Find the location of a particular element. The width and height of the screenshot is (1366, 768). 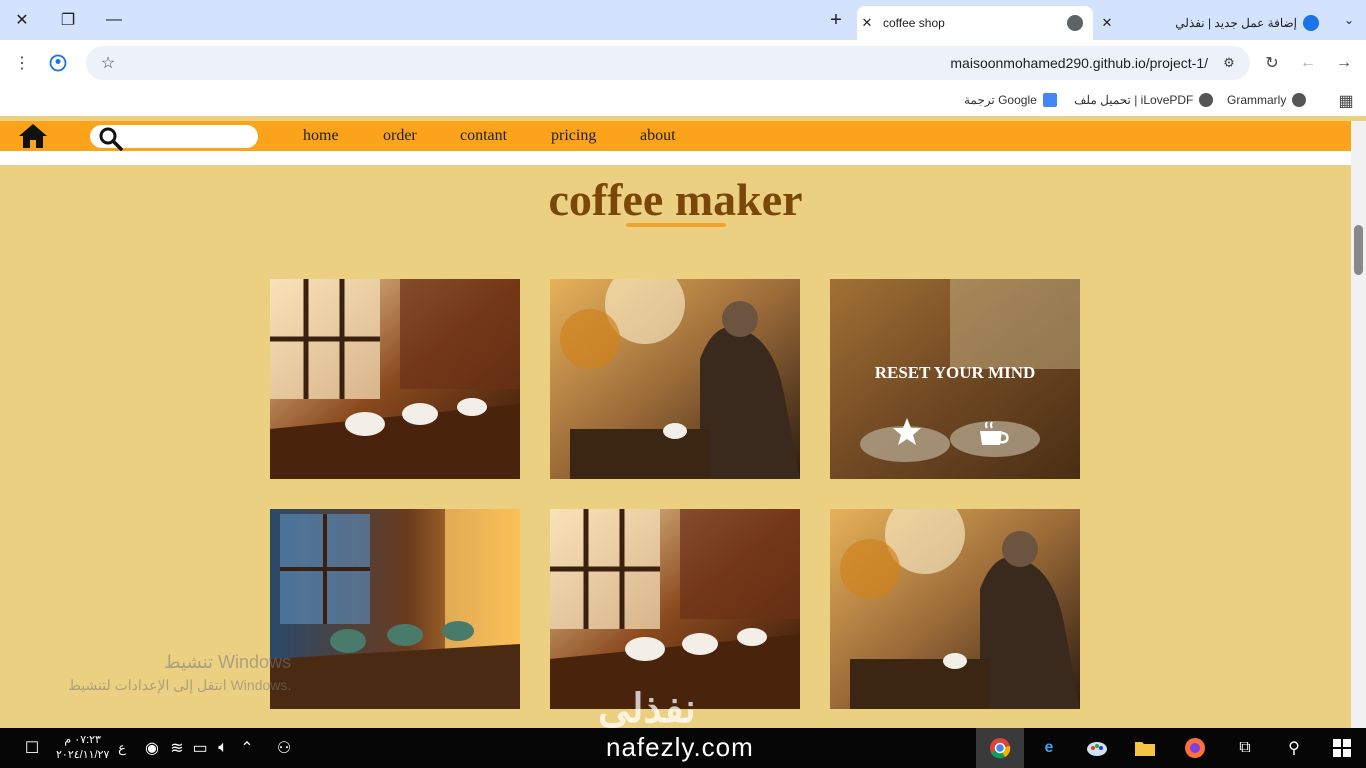

scrollbar-thumb is located at coordinates (1358, 250).